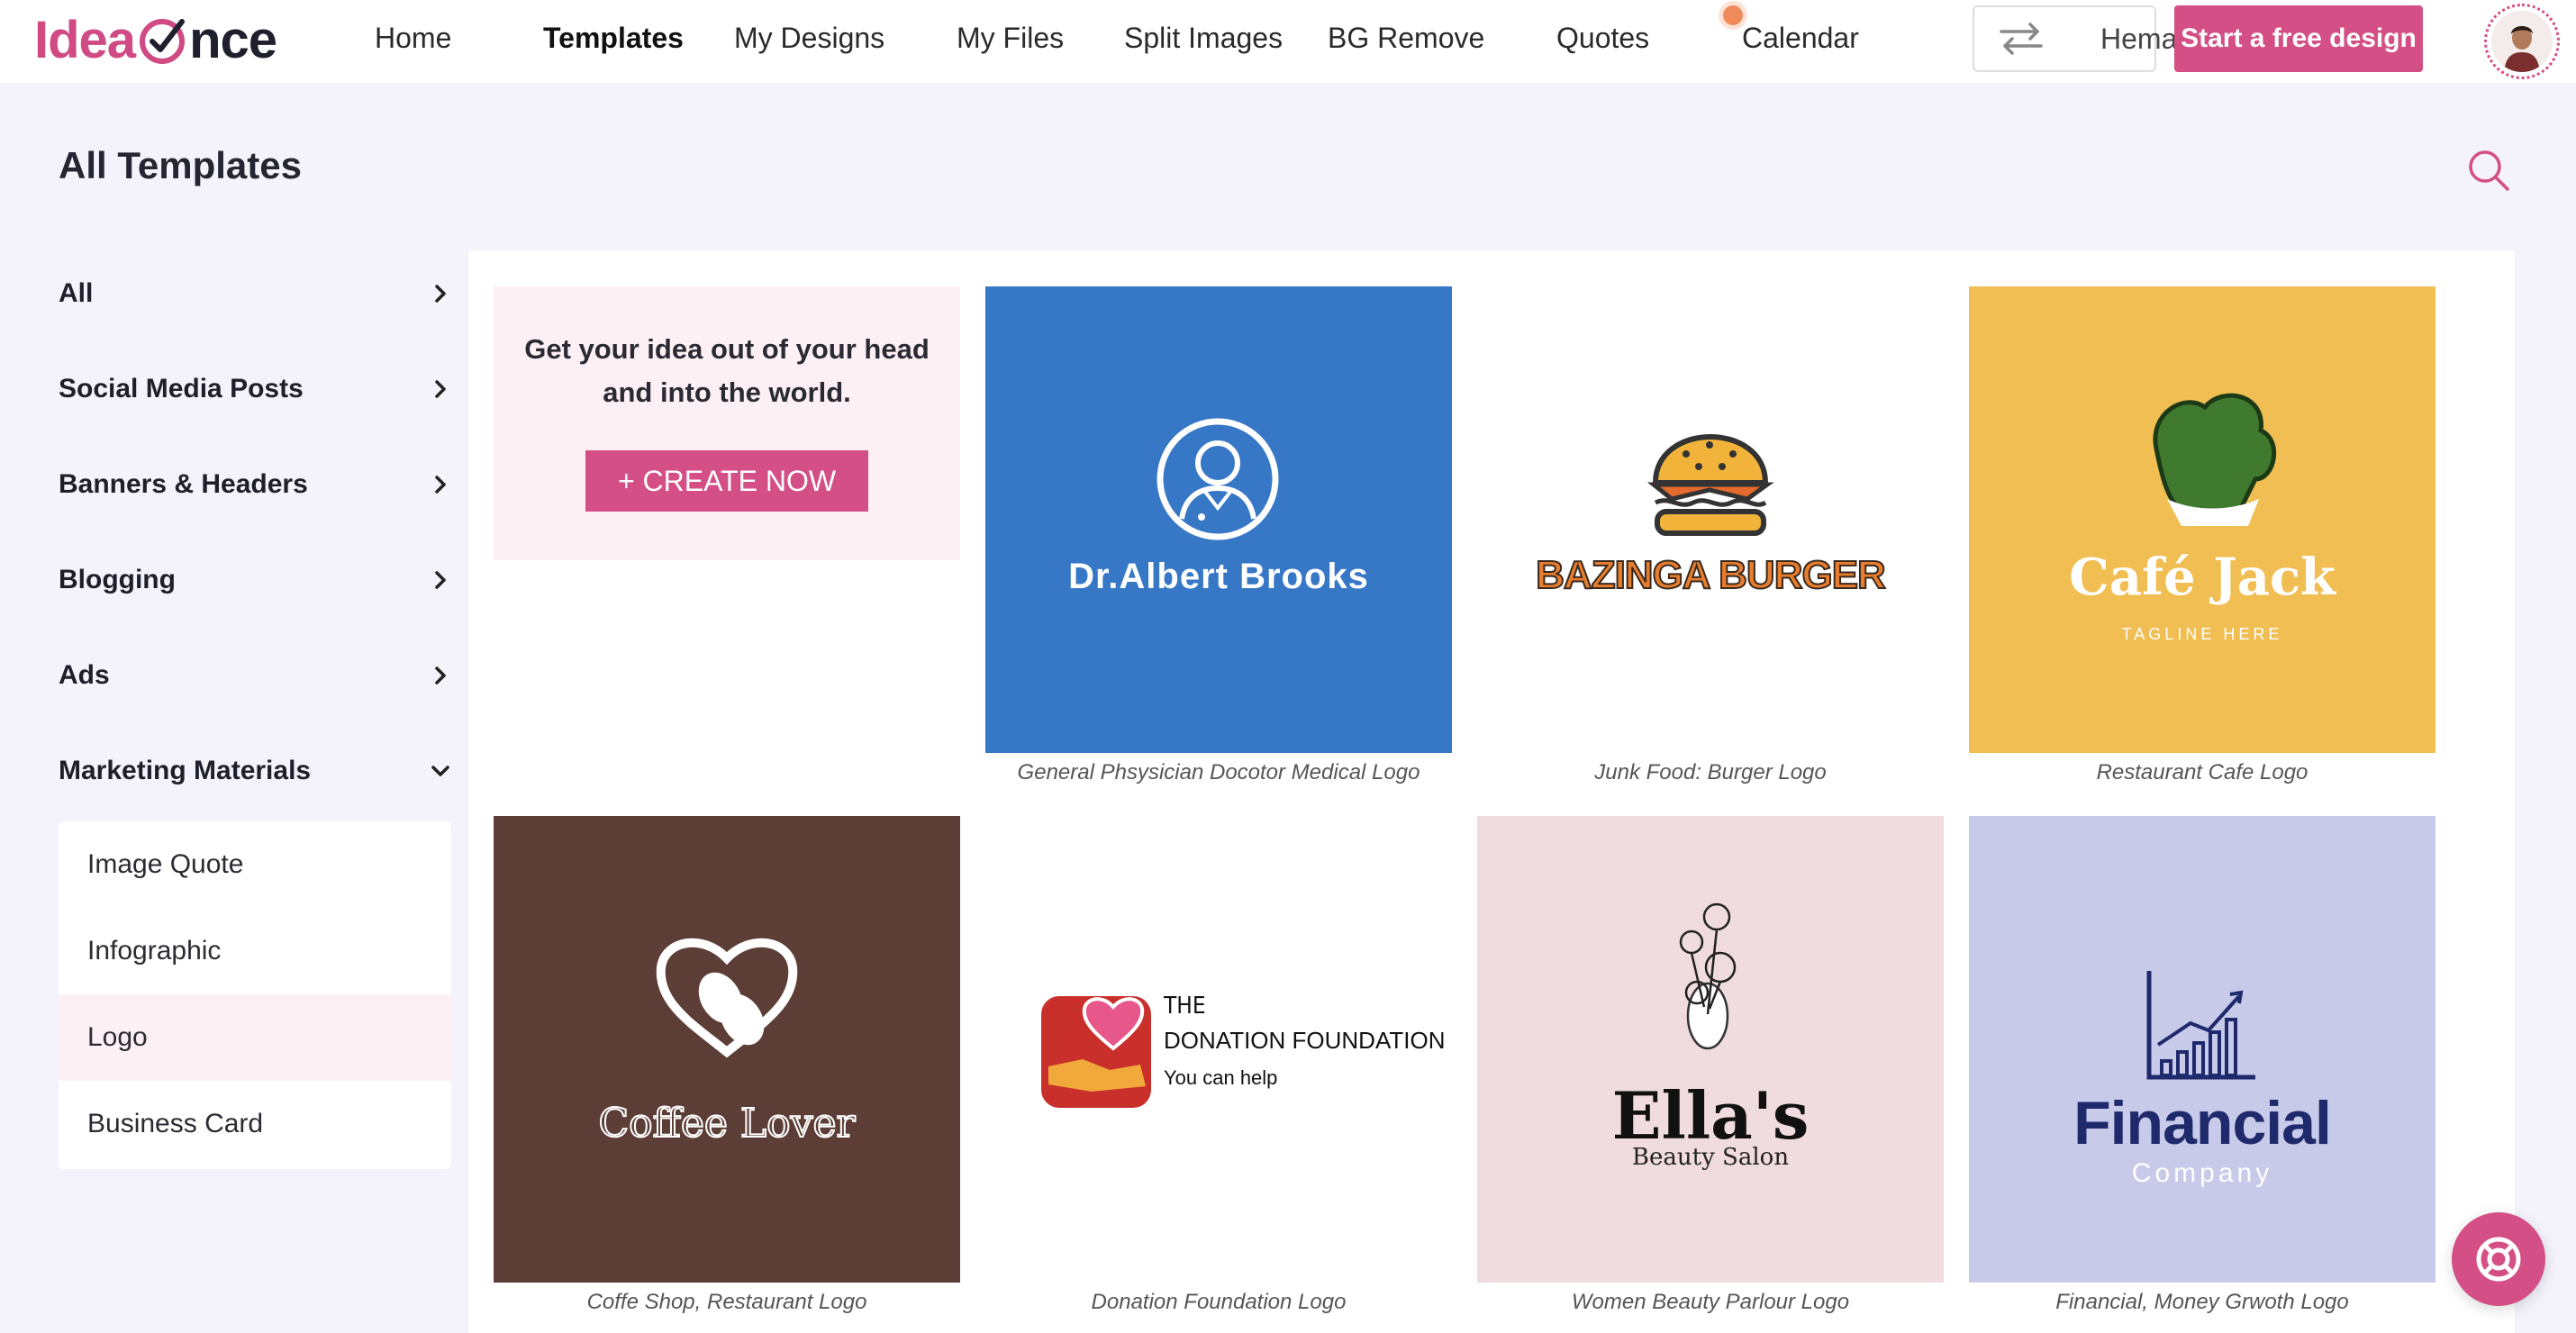 This screenshot has height=1333, width=2576. I want to click on template-card-coffee-logo: Coffee Lover, so click(727, 1049).